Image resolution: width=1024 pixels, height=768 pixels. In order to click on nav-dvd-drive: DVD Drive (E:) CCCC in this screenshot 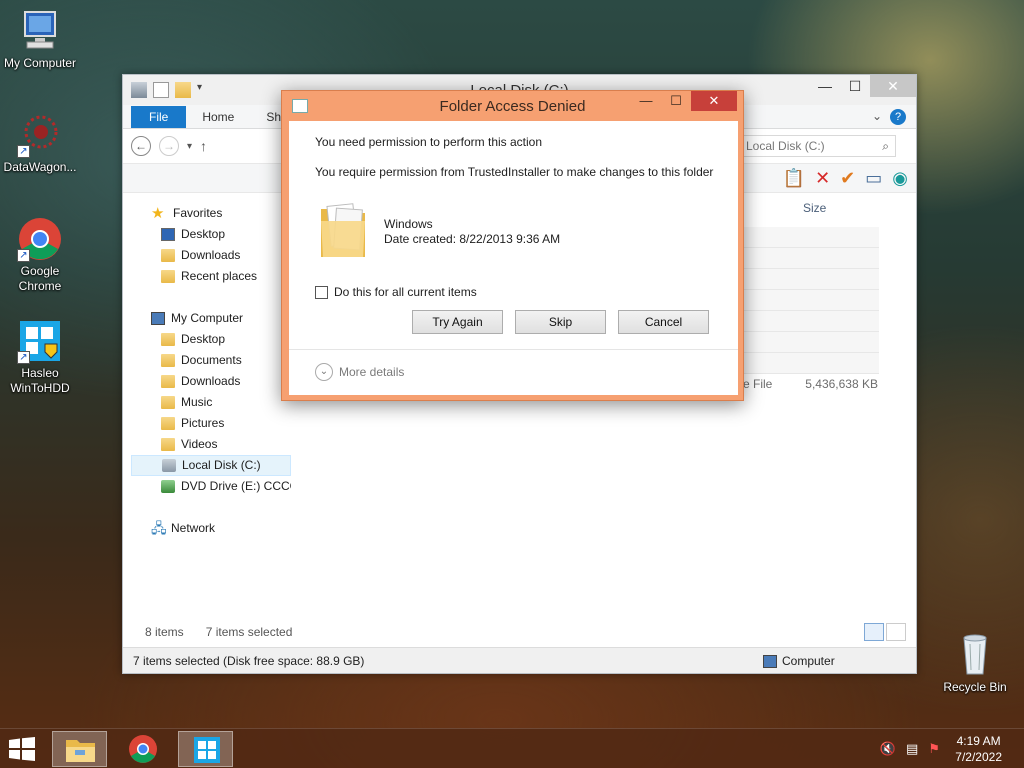, I will do `click(211, 486)`.